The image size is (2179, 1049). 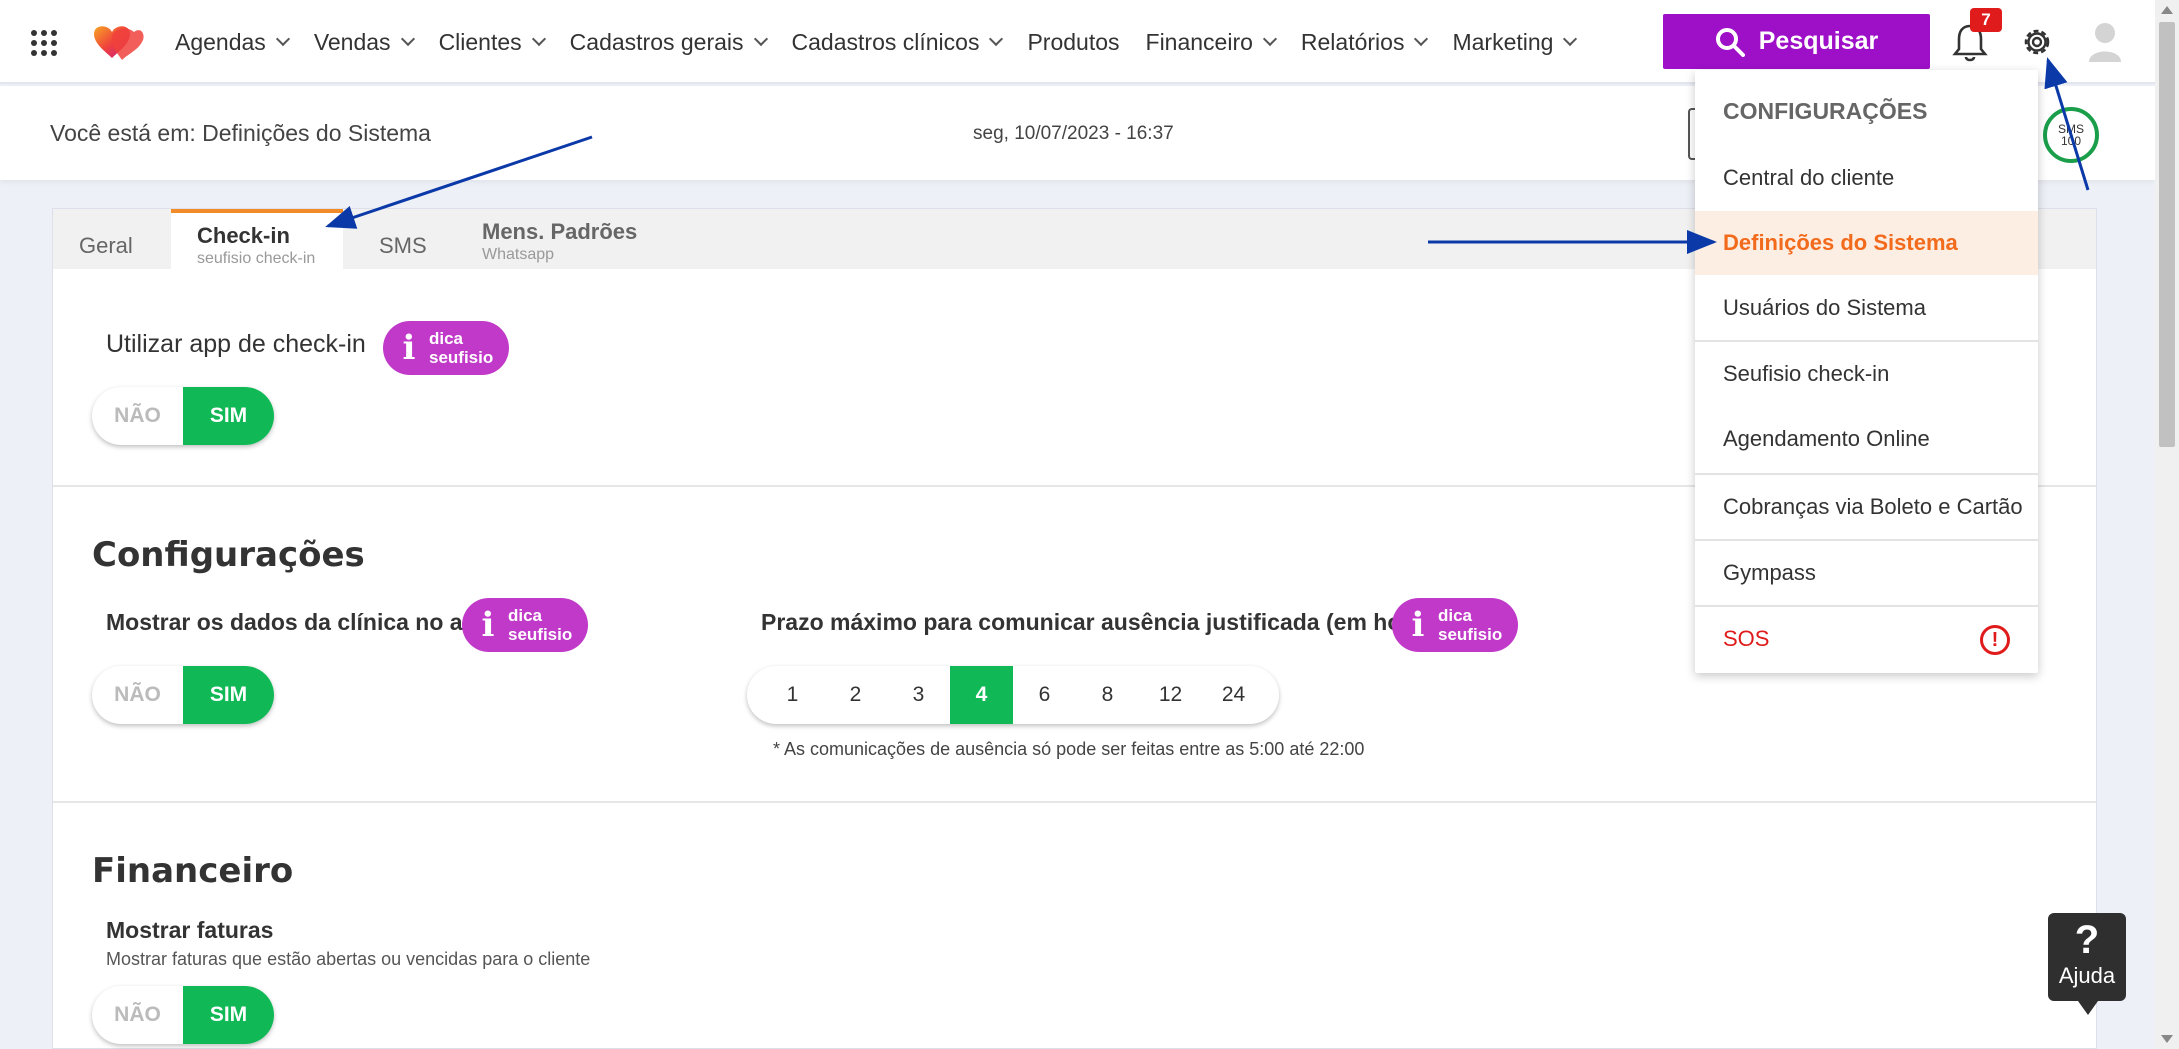 What do you see at coordinates (118, 42) in the screenshot?
I see `brand-logo` at bounding box center [118, 42].